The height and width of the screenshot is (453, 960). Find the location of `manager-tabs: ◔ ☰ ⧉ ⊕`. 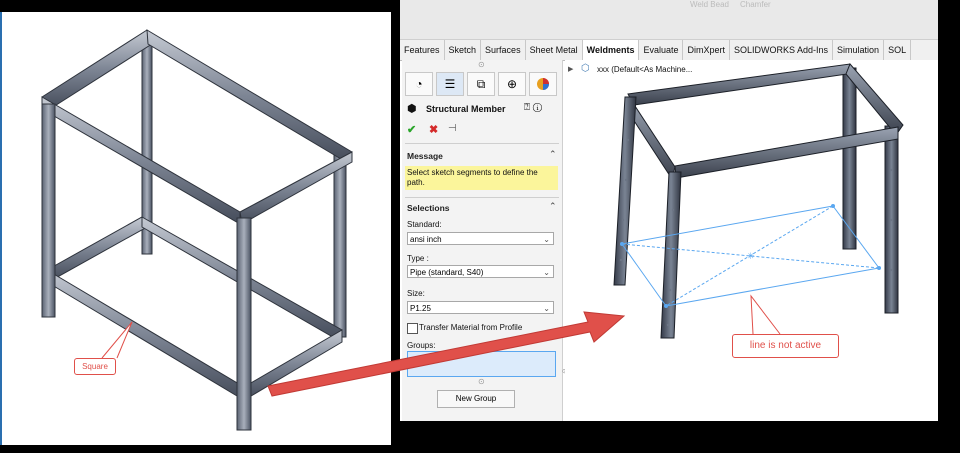

manager-tabs: ◔ ☰ ⧉ ⊕ is located at coordinates (482, 84).